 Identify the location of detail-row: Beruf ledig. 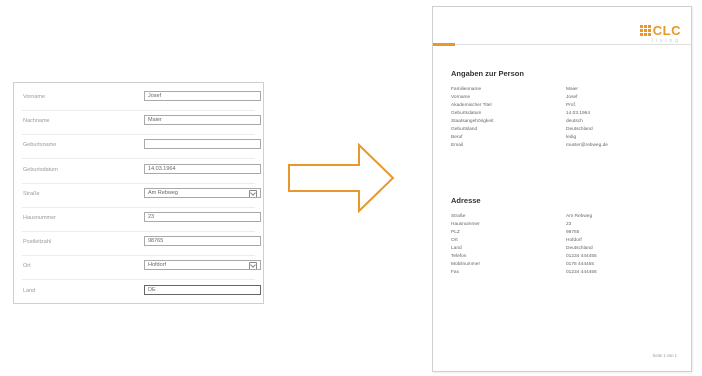
(566, 139).